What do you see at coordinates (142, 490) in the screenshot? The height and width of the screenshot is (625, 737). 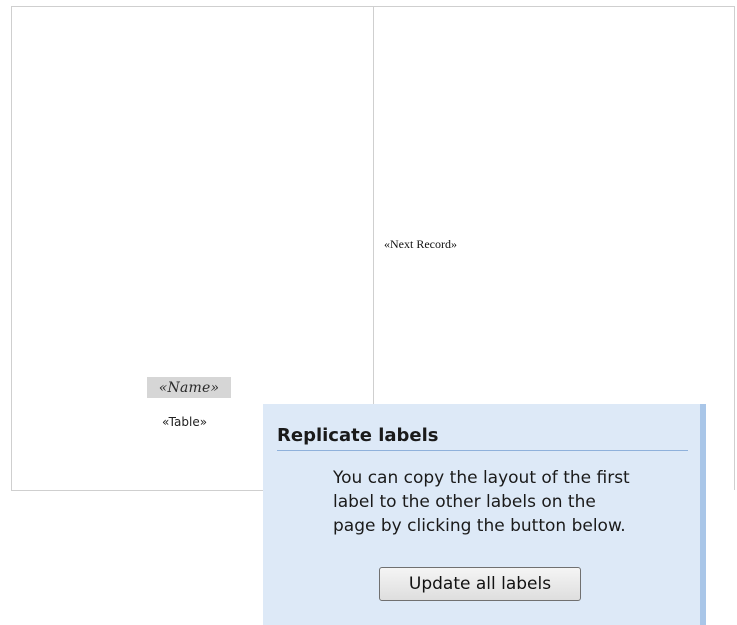 I see `label-row-divider` at bounding box center [142, 490].